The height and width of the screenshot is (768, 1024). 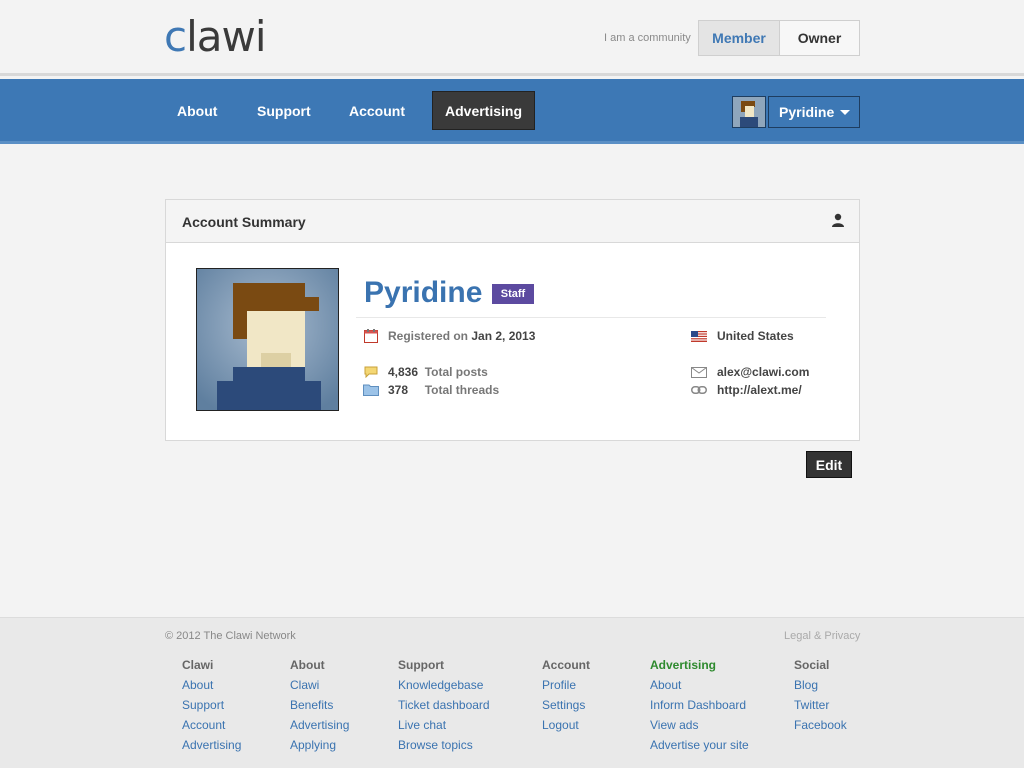 I want to click on footer-link: Settings, so click(x=566, y=708).